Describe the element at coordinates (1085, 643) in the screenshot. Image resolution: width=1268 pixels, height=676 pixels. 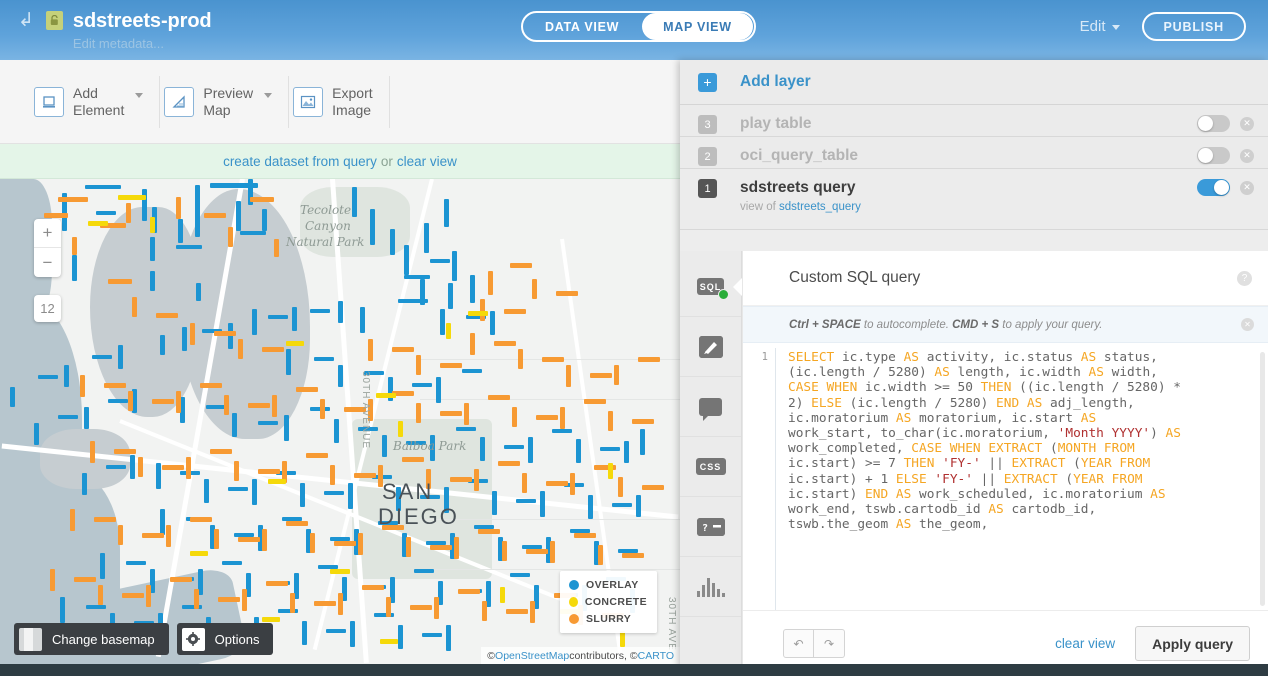
I see `clear-view-button: clear view` at that location.